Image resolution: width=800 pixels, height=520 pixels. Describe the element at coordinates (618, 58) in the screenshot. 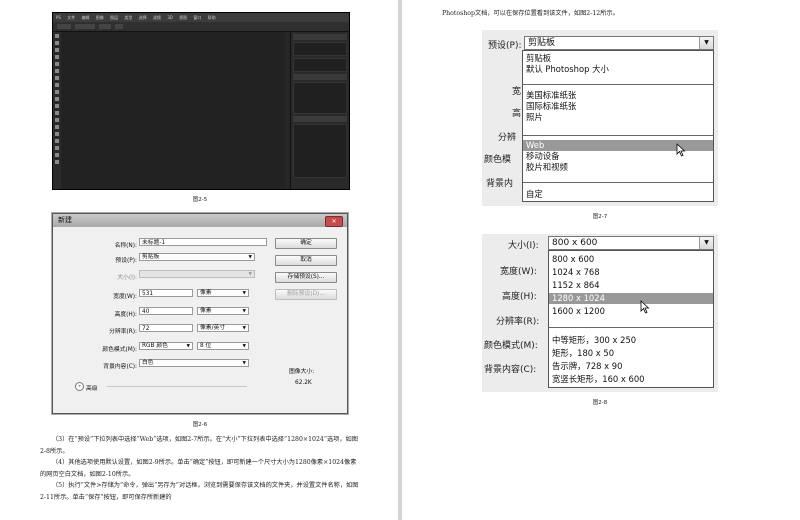

I see `option-clipboard: 剪贴板` at that location.